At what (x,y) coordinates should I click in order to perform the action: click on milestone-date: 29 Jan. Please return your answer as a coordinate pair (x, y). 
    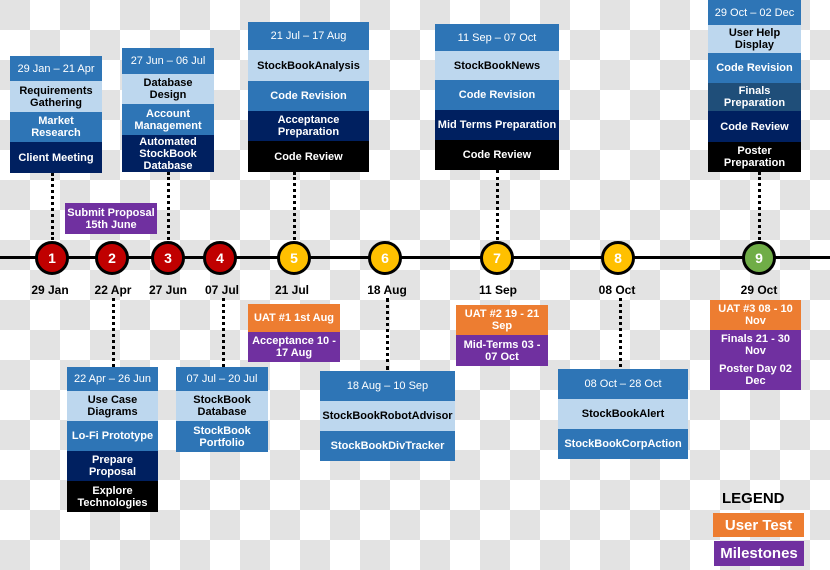
    Looking at the image, I should click on (50, 290).